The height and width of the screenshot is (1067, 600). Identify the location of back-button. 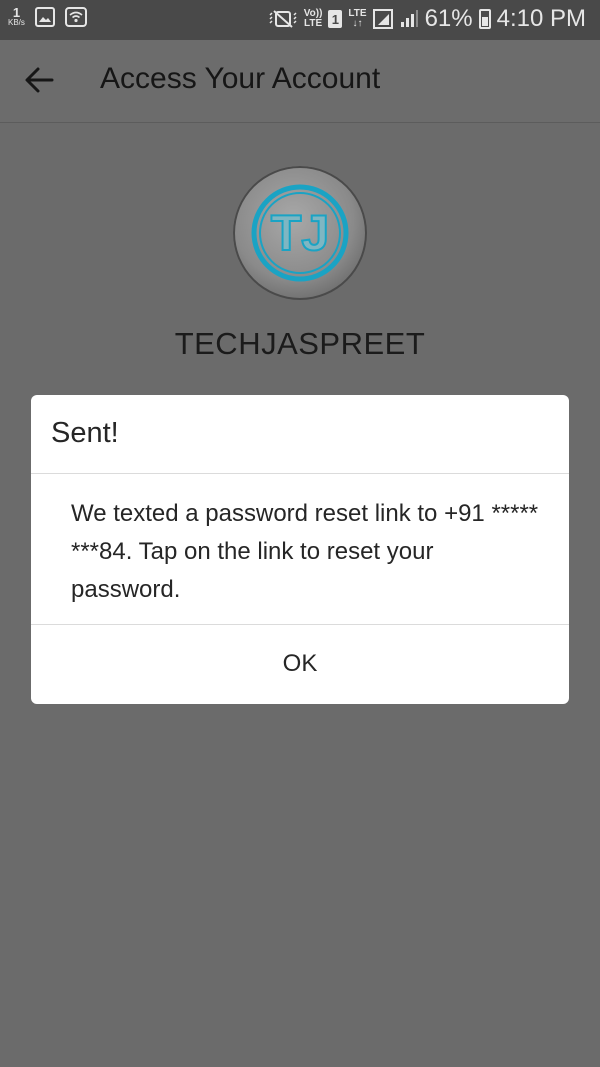
(40, 80).